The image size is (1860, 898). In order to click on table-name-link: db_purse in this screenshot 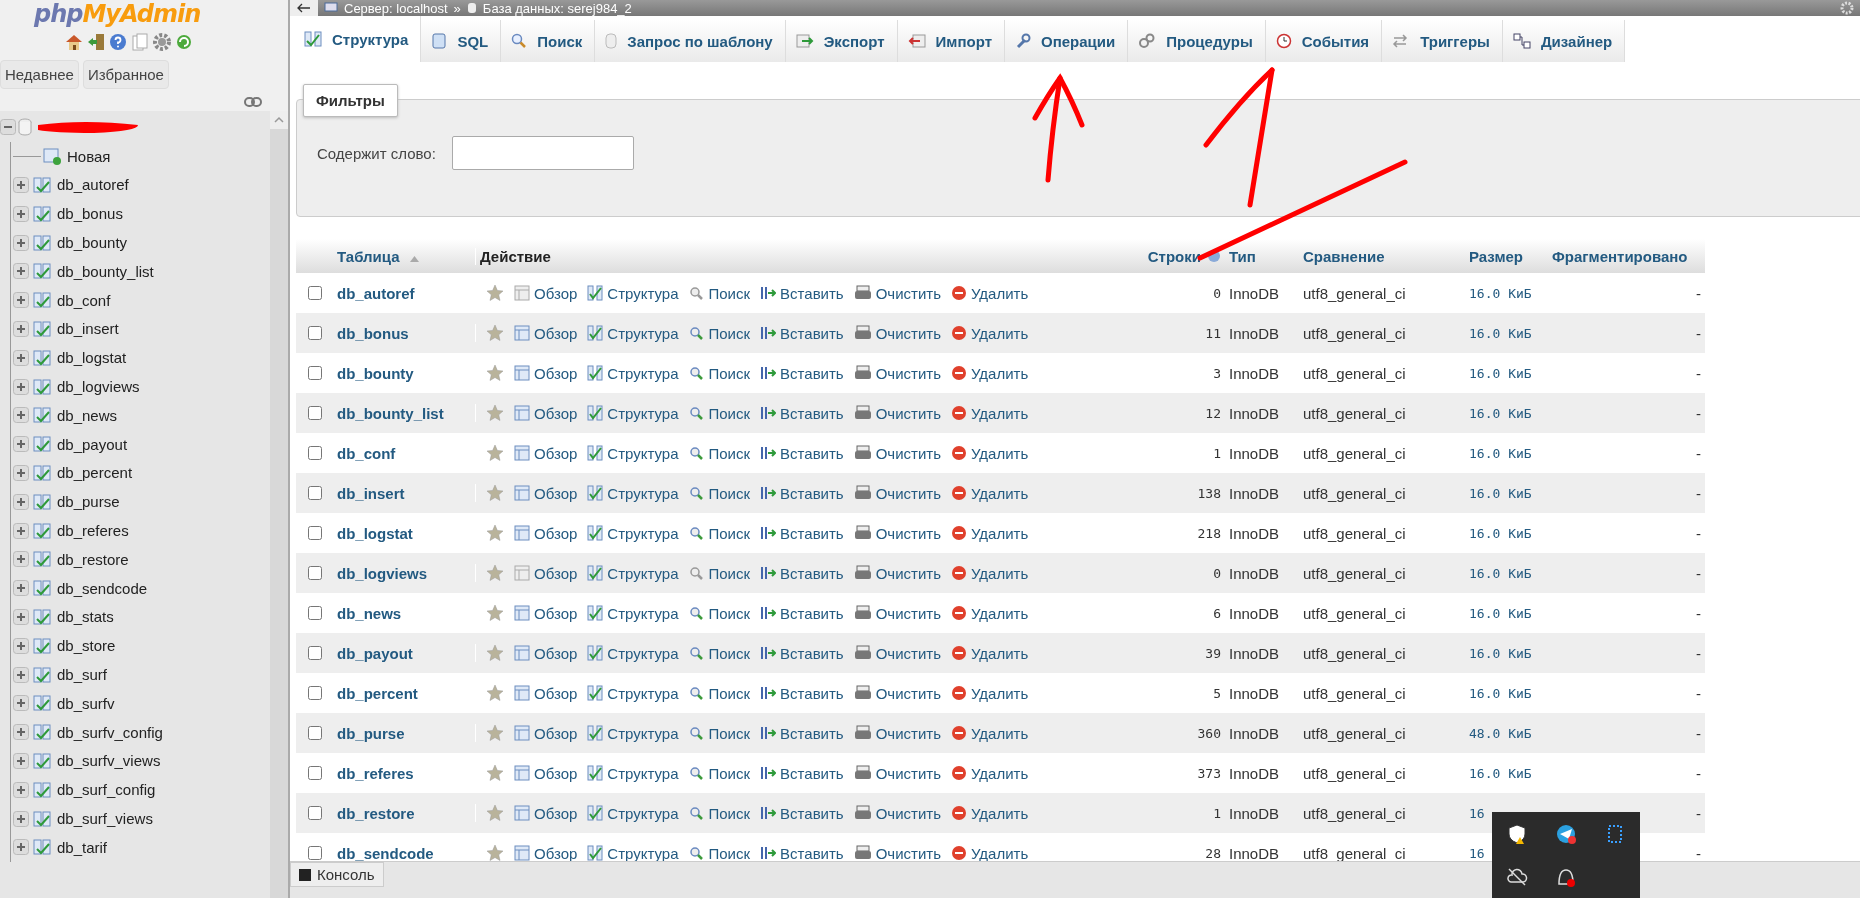, I will do `click(404, 733)`.